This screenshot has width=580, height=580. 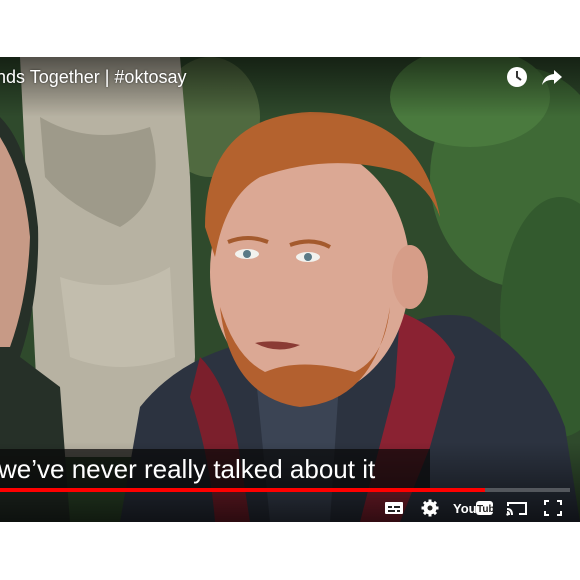 I want to click on gear-icon, so click(x=430, y=508).